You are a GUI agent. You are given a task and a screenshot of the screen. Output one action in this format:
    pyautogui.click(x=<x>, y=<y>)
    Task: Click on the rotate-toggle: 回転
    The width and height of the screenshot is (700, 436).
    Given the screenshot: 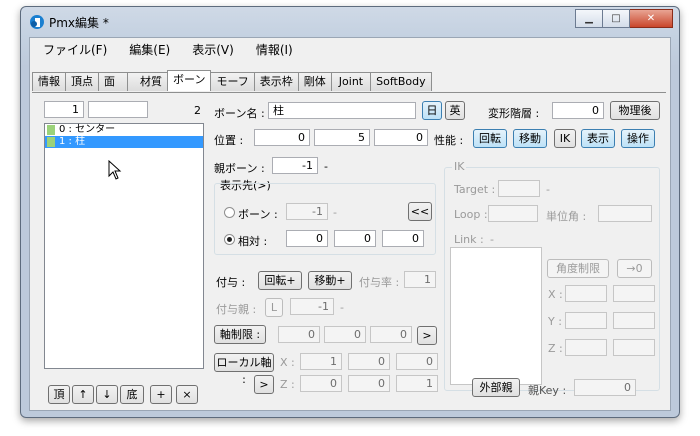 What is the action you would take?
    pyautogui.click(x=490, y=138)
    